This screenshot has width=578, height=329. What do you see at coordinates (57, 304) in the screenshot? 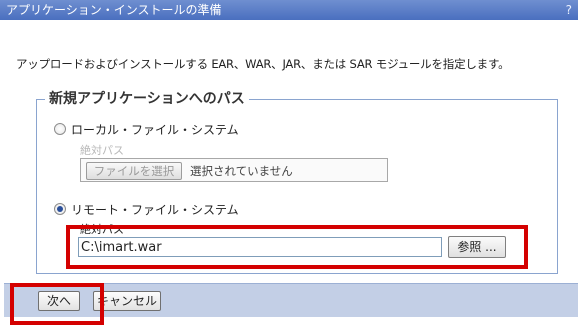
I see `highlight-next-box` at bounding box center [57, 304].